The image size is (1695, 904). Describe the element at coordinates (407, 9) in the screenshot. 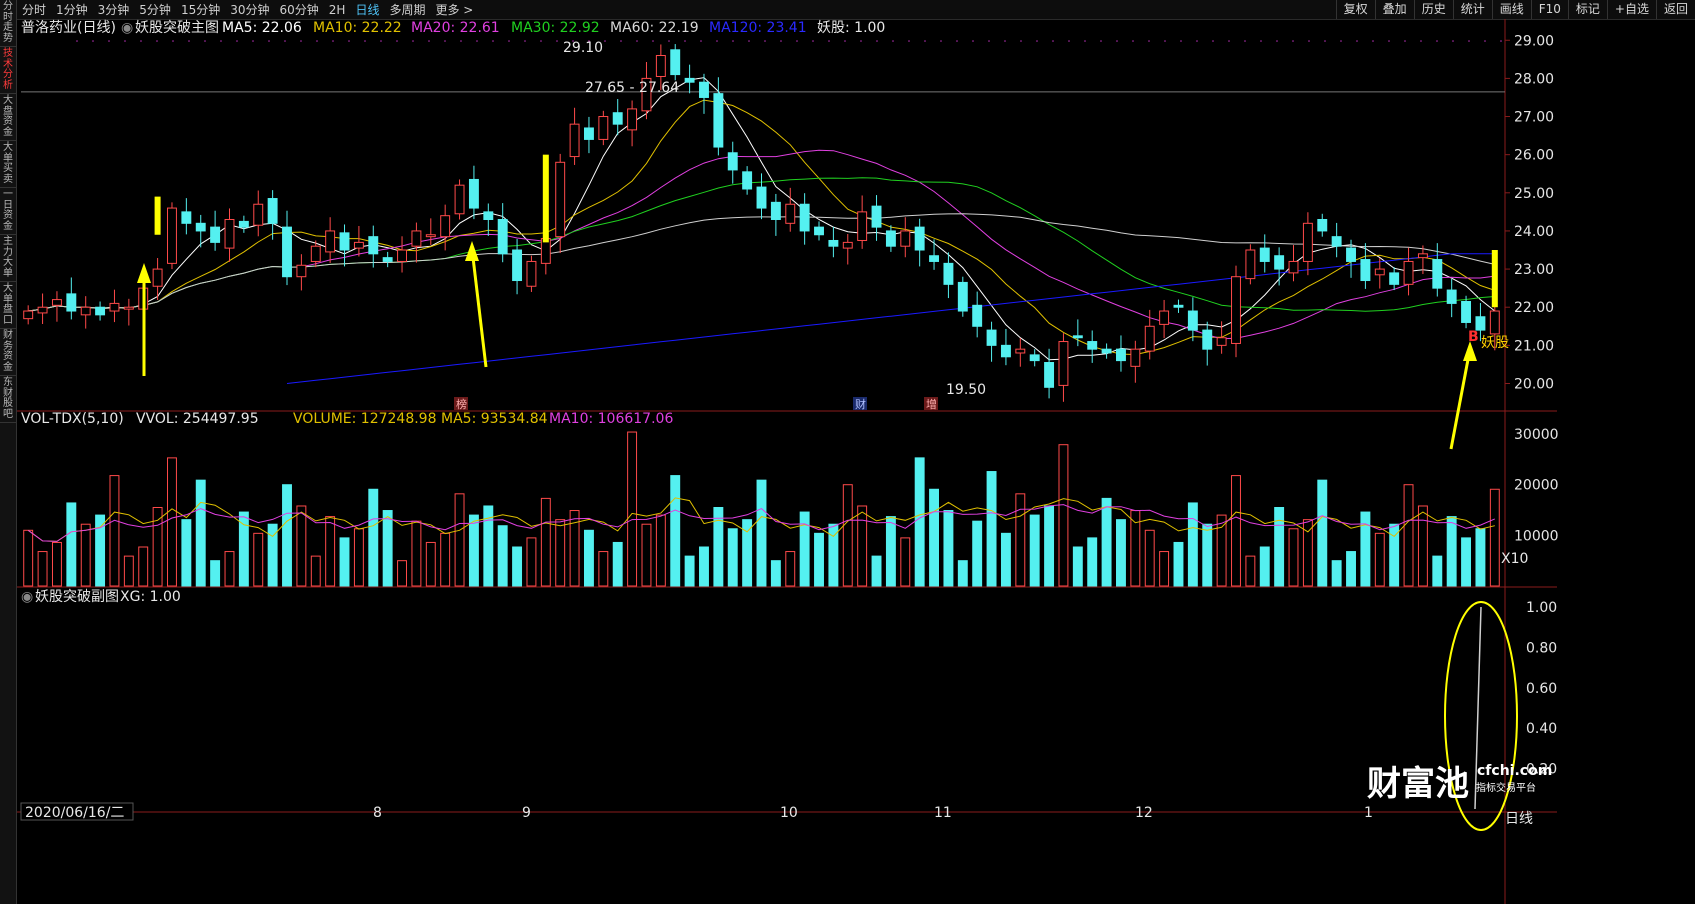

I see `period-tab-9: 多周期` at that location.